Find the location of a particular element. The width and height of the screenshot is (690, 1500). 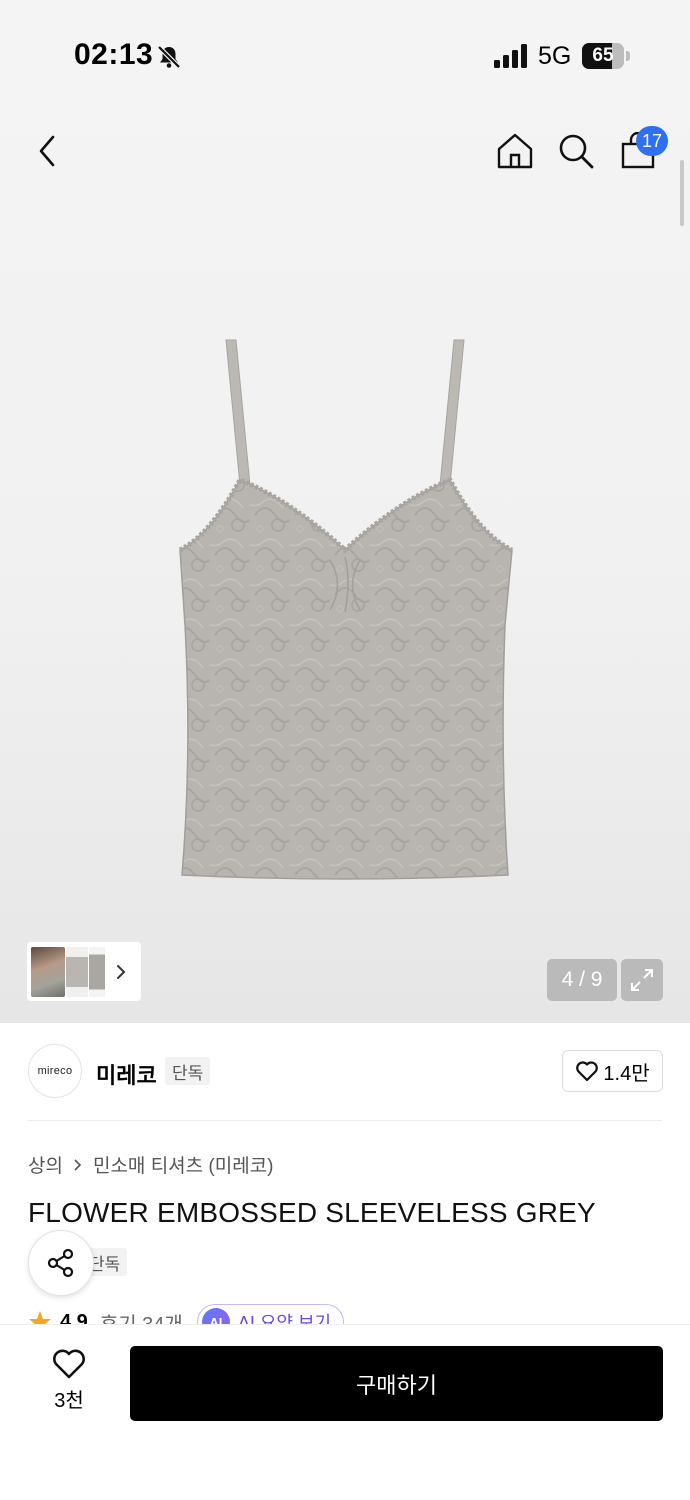

expand-icon is located at coordinates (642, 980).